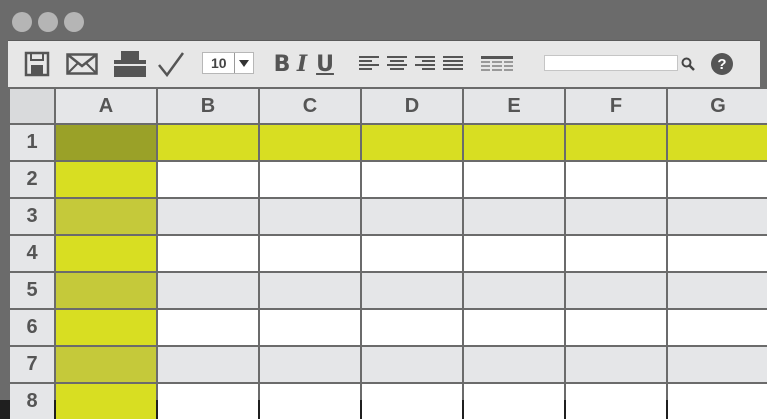  What do you see at coordinates (106, 142) in the screenshot?
I see `cell-a1` at bounding box center [106, 142].